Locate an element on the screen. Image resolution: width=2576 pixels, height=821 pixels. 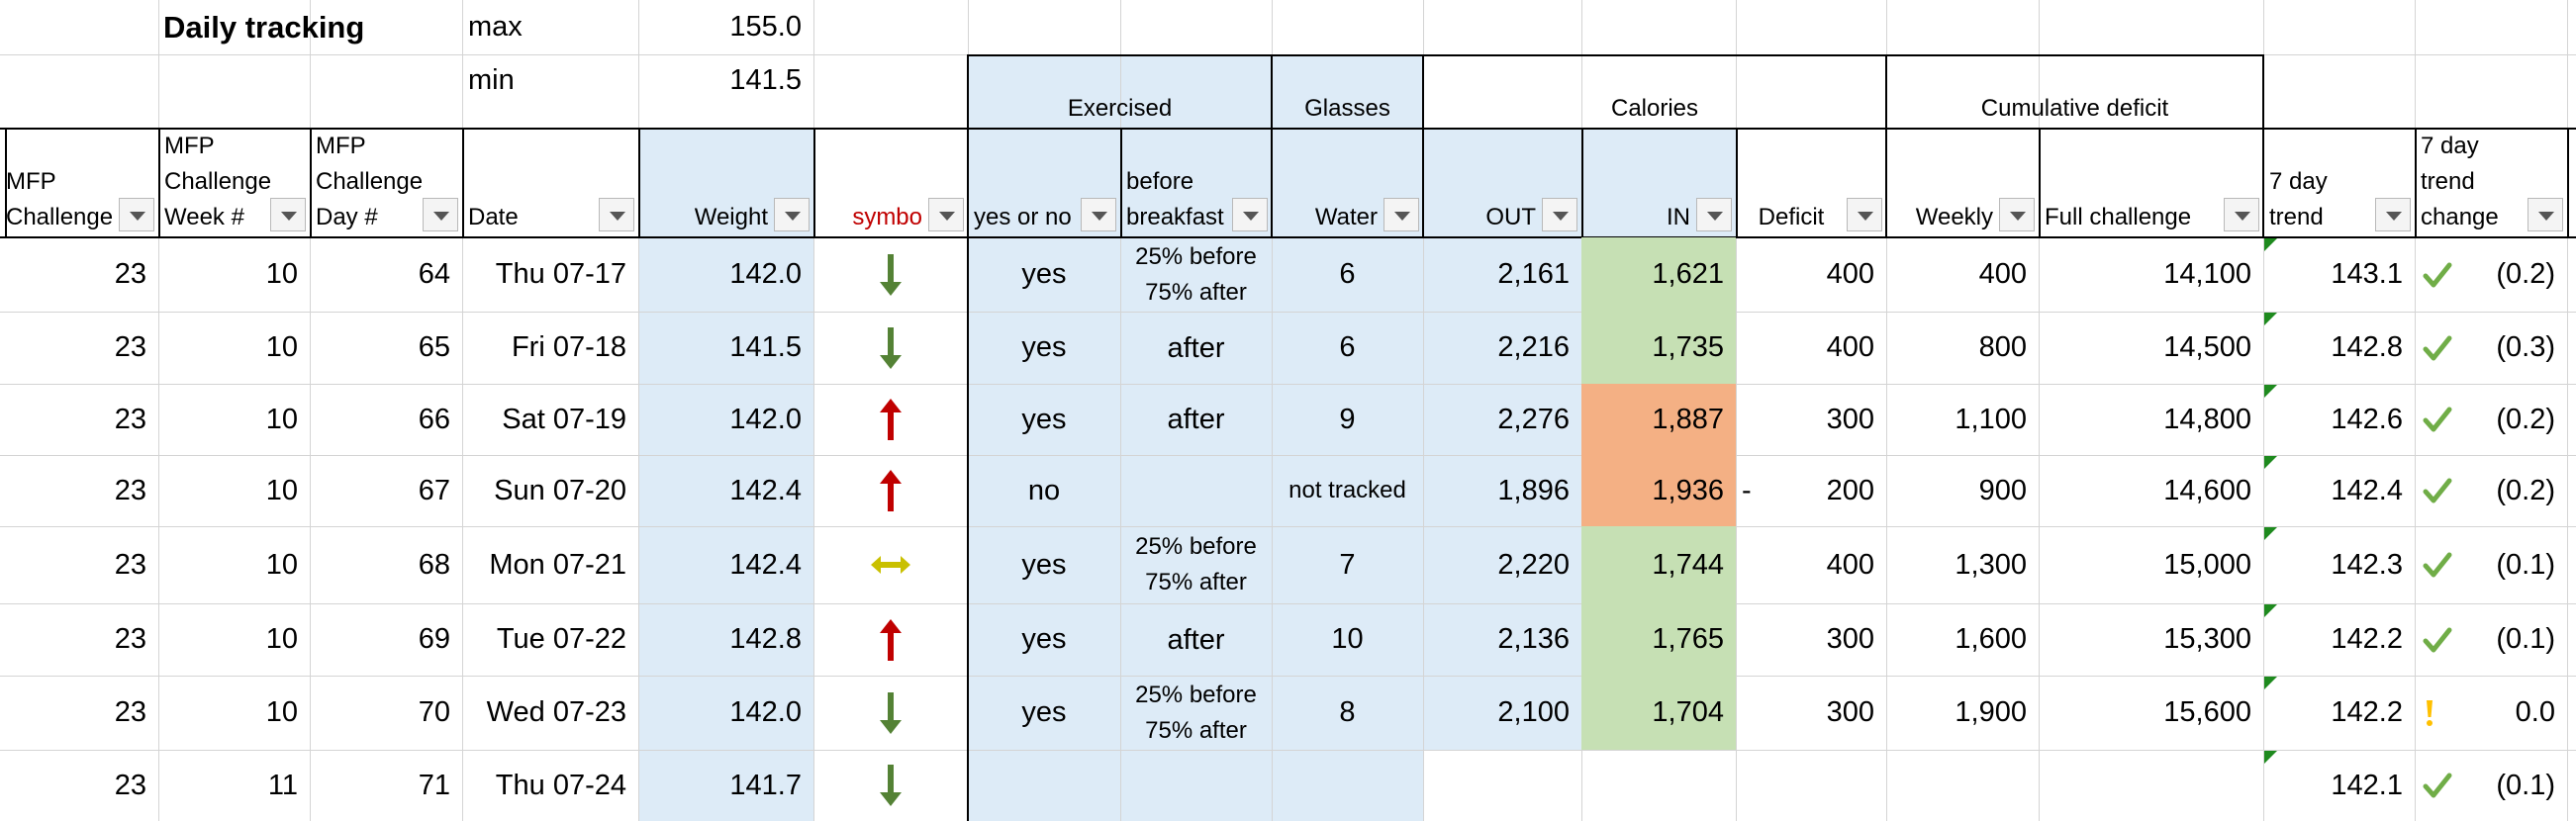
cell-date: Wed 07-23 is located at coordinates (550, 713).